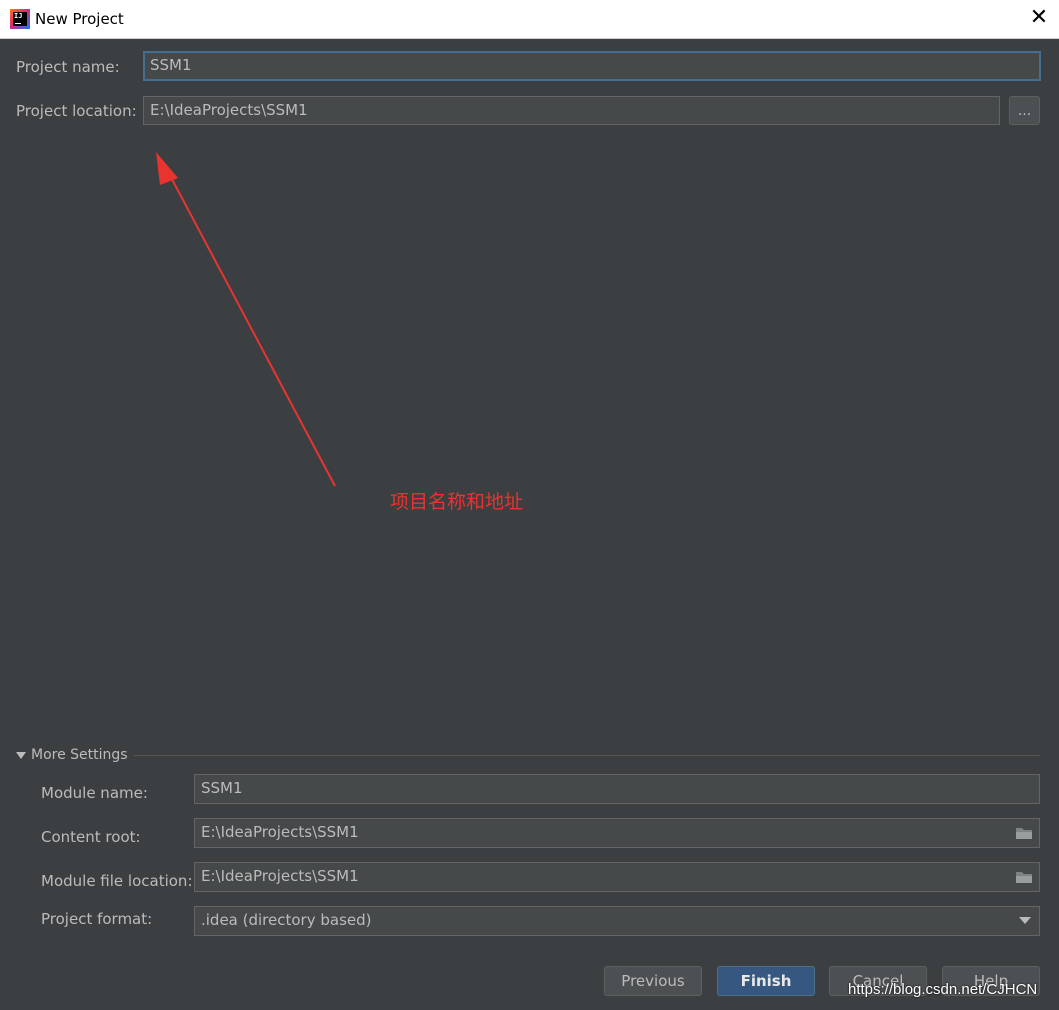 The image size is (1059, 1010). Describe the element at coordinates (1025, 920) in the screenshot. I see `chevron-down-icon` at that location.